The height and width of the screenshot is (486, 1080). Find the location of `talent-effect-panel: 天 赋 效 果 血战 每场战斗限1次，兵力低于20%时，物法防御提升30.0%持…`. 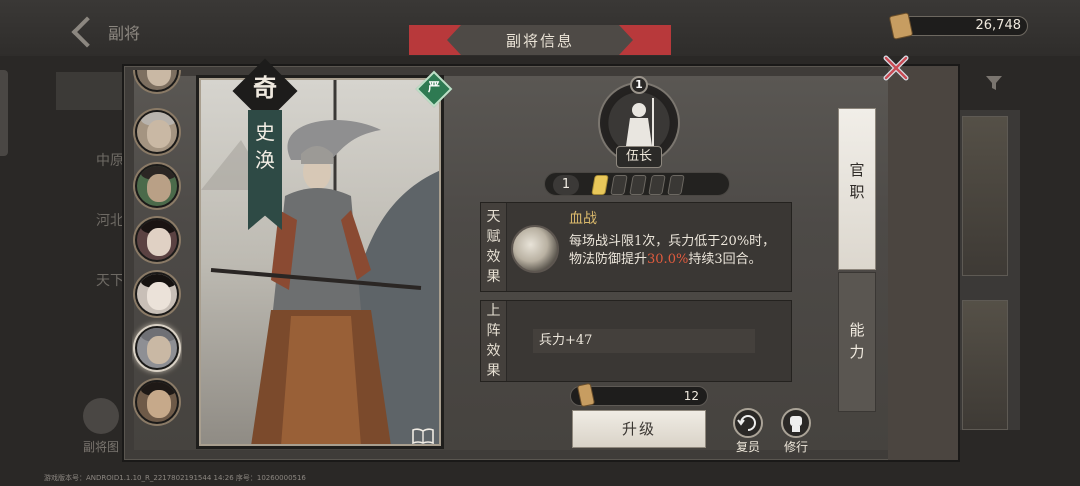

talent-effect-panel: 天 赋 效 果 血战 每场战斗限1次，兵力低于20%时，物法防御提升30.0%持… is located at coordinates (636, 247).